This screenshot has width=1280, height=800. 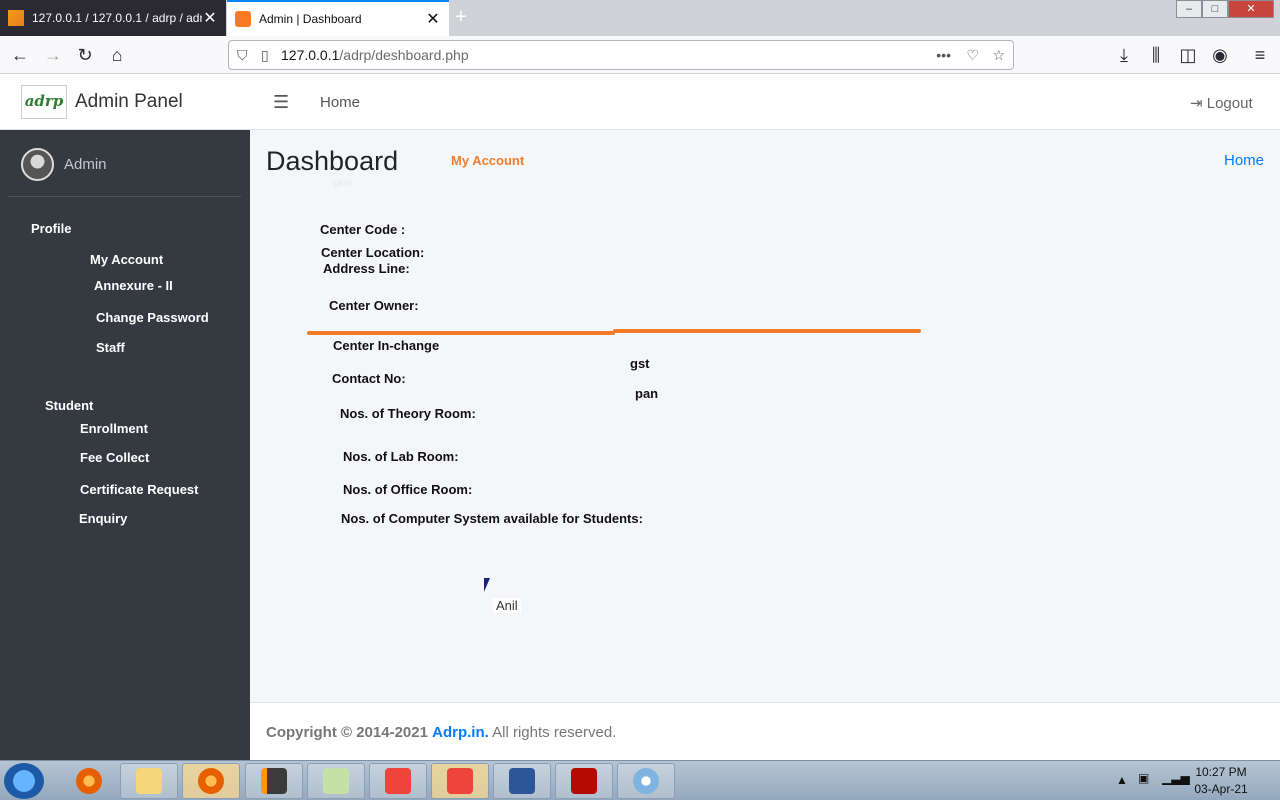 What do you see at coordinates (1122, 780) in the screenshot?
I see `tray-expand-icon: ▲` at bounding box center [1122, 780].